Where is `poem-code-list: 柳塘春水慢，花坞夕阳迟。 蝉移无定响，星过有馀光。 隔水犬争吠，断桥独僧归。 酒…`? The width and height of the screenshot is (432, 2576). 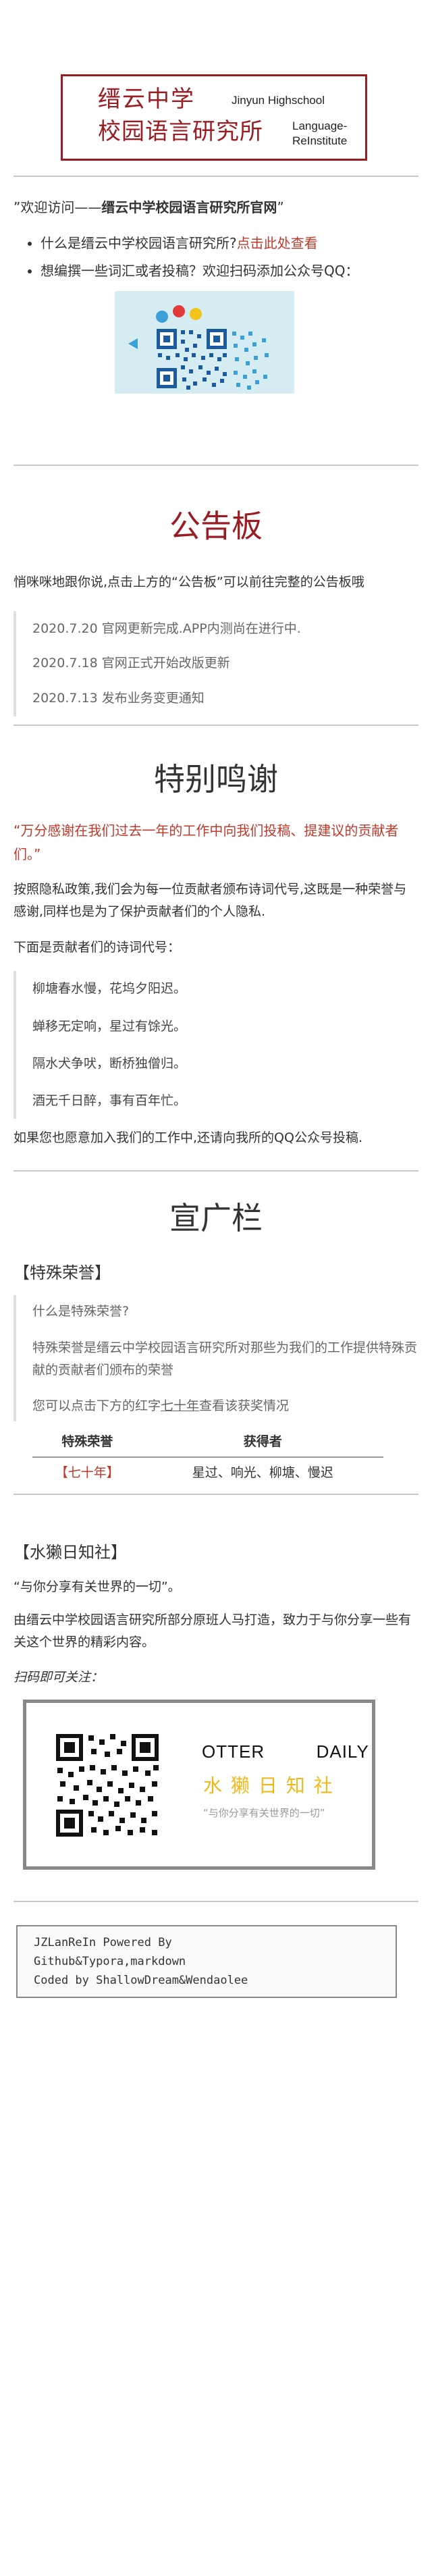
poem-code-list: 柳塘春水慢，花坞夕阳迟。 蝉移无定响，星过有馀光。 隔水犬争吠，断桥独僧归。 酒… is located at coordinates (216, 1045).